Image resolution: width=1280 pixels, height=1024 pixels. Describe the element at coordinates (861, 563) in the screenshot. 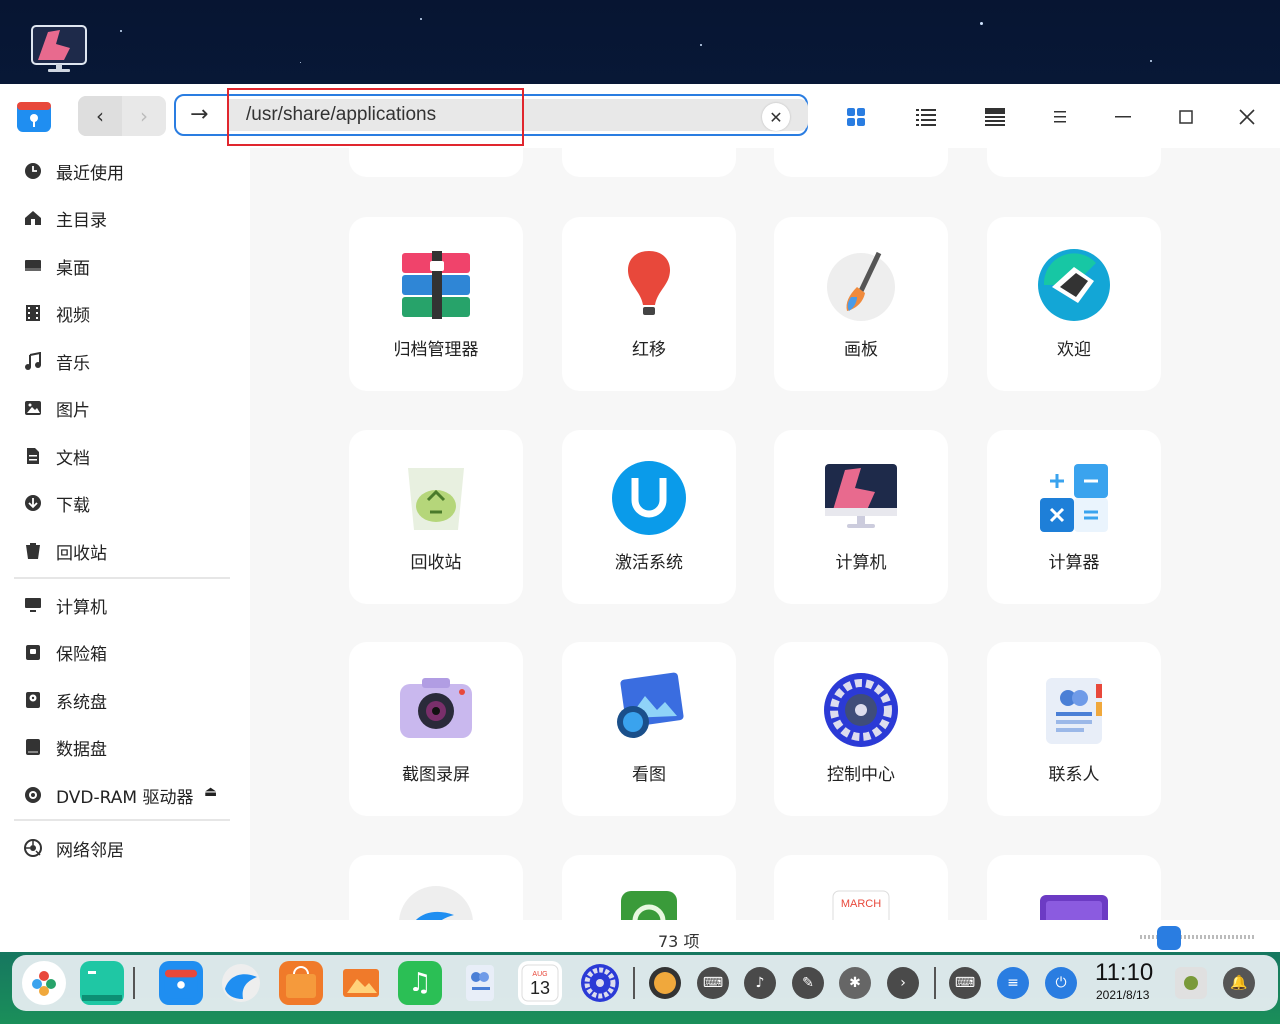

I see `file-item-label: 计算机` at that location.